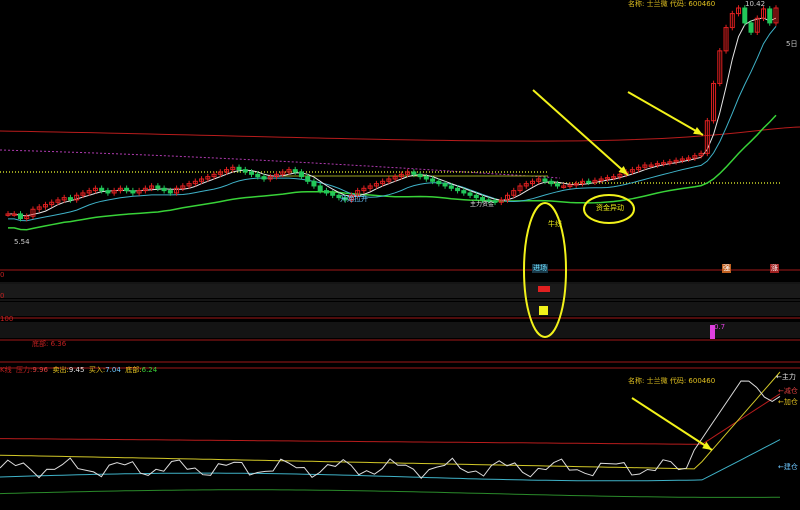 This screenshot has height=510, width=800. What do you see at coordinates (2, 296) in the screenshot?
I see `sub1-label-b: 0` at bounding box center [2, 296].